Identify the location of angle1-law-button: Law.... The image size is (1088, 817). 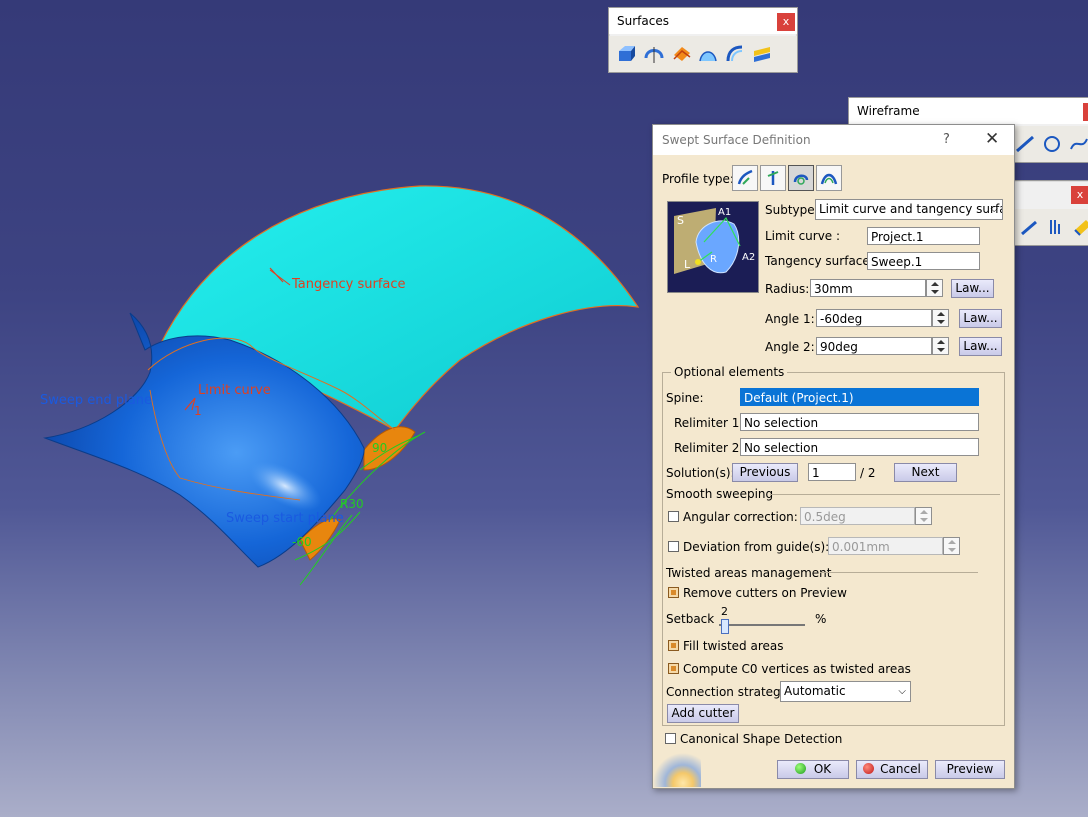
(980, 318).